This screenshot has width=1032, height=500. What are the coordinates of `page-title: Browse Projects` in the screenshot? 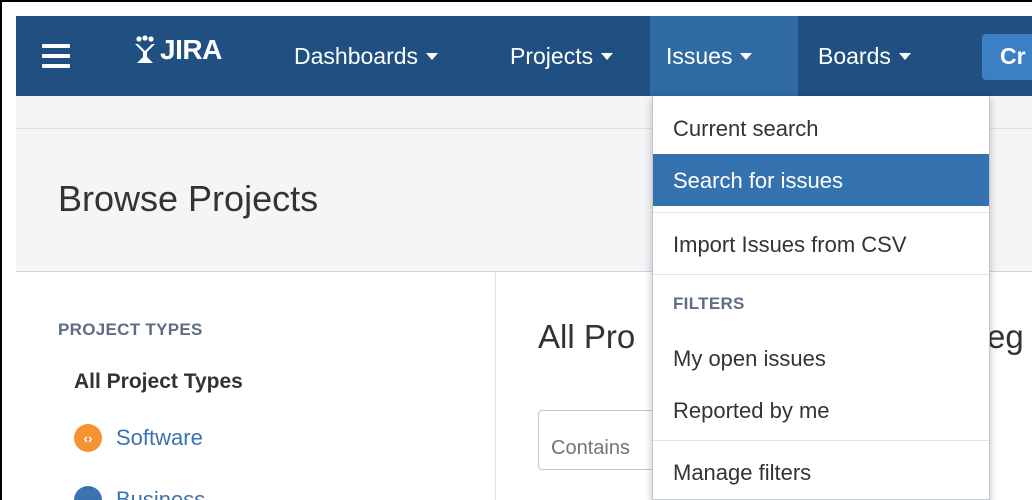 It's located at (188, 198).